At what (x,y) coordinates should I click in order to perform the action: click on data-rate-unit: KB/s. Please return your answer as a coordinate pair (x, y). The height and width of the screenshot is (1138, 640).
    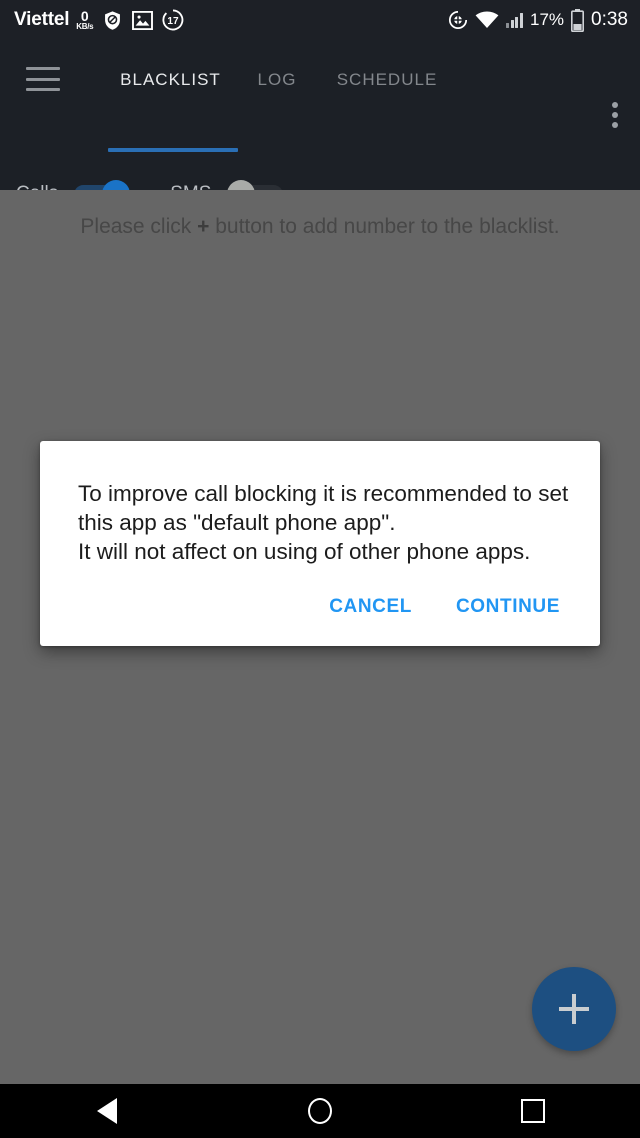
    Looking at the image, I should click on (85, 26).